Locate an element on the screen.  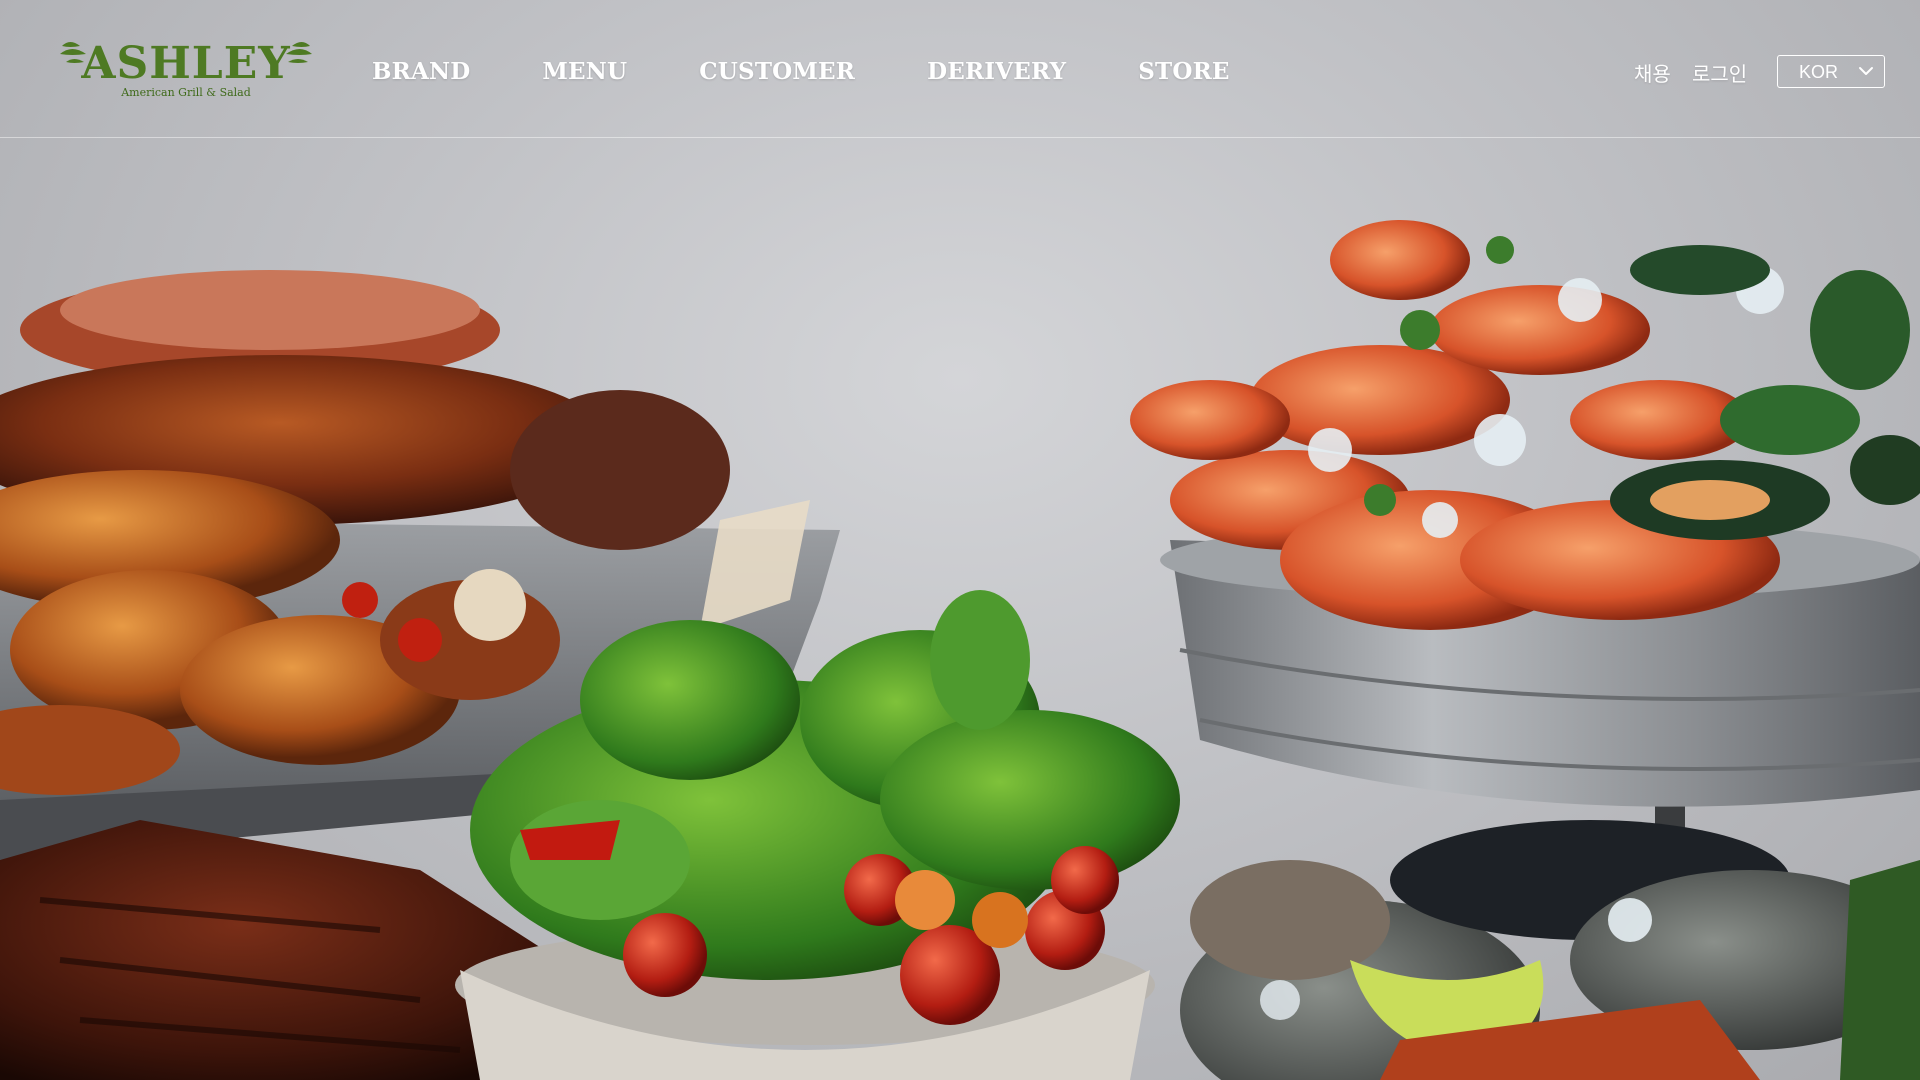
language-select: KOR is located at coordinates (1831, 71).